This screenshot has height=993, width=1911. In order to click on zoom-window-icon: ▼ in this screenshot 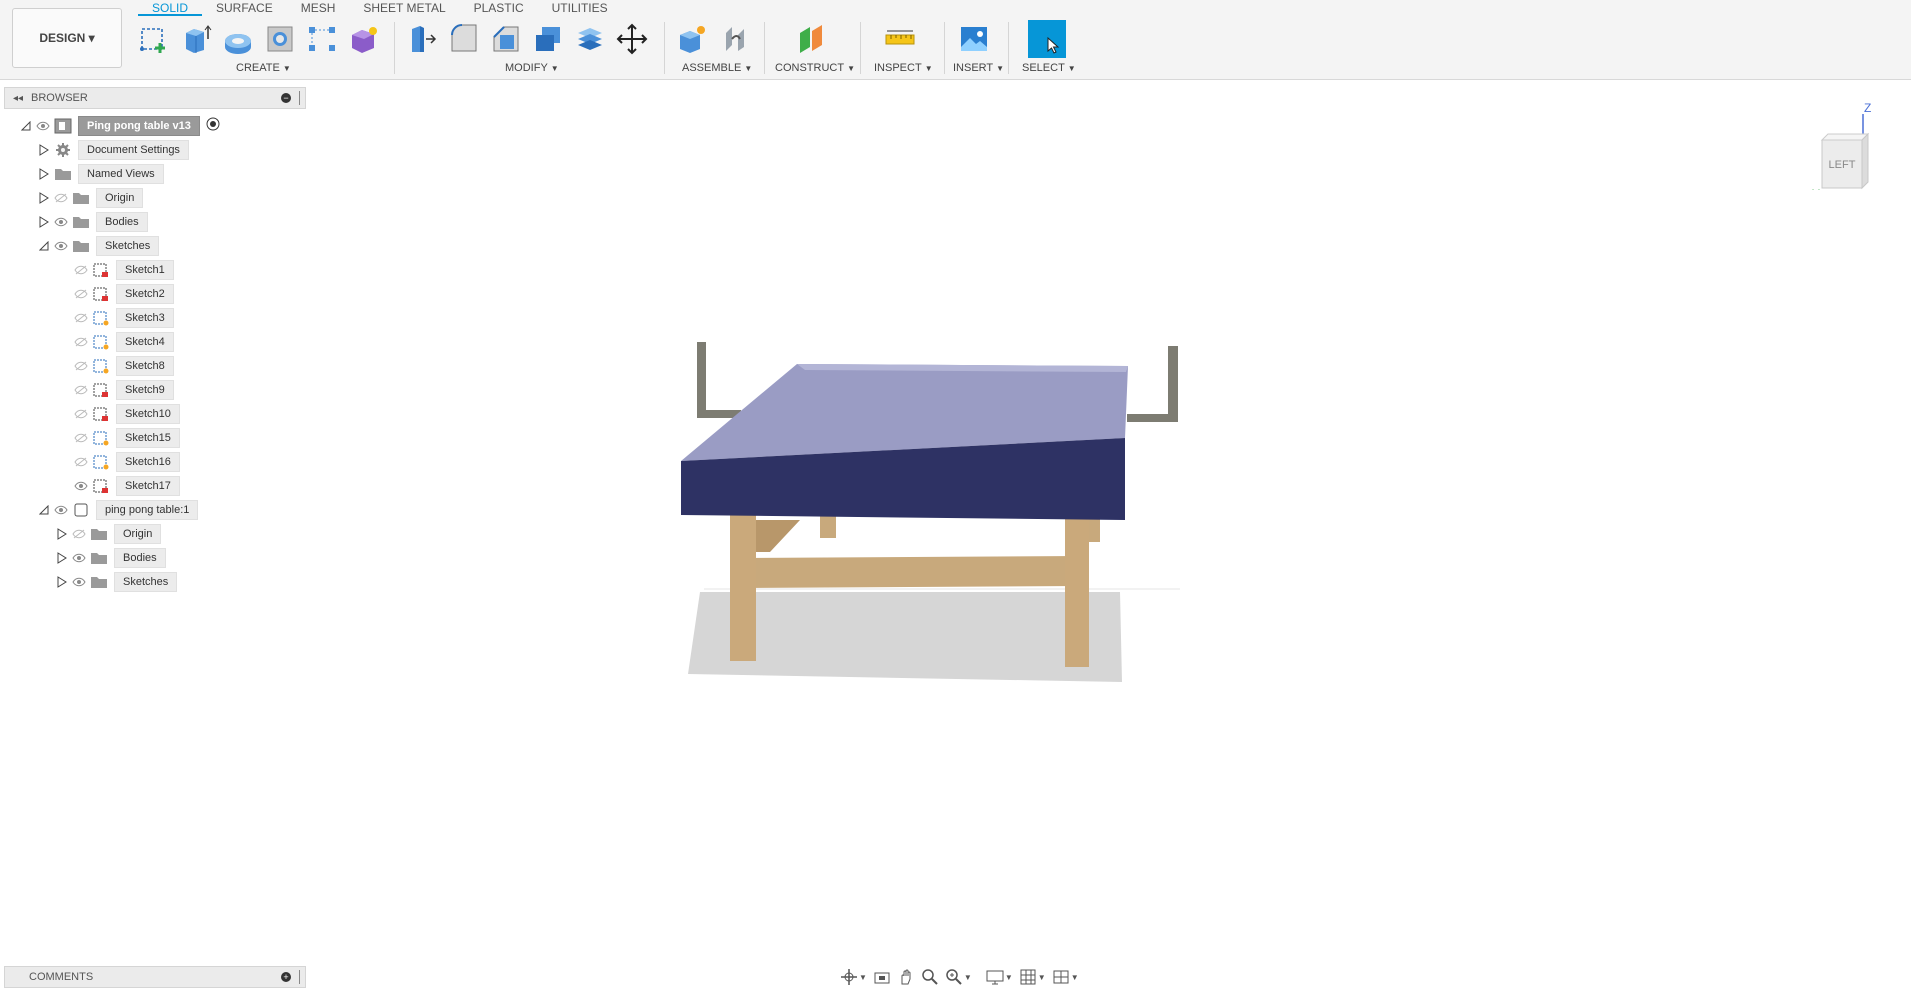, I will do `click(958, 977)`.